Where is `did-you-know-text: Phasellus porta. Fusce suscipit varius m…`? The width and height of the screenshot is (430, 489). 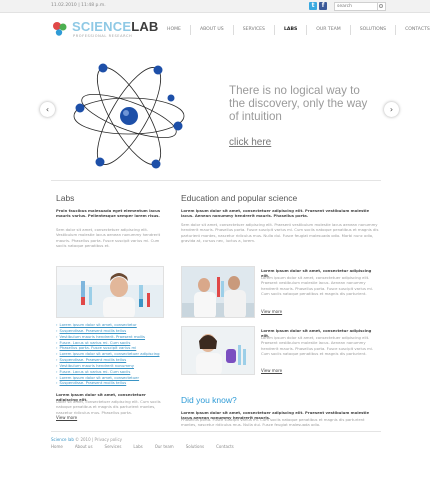
did-you-know-text: Phasellus porta. Fusce suscipit varius m… is located at coordinates (273, 422).